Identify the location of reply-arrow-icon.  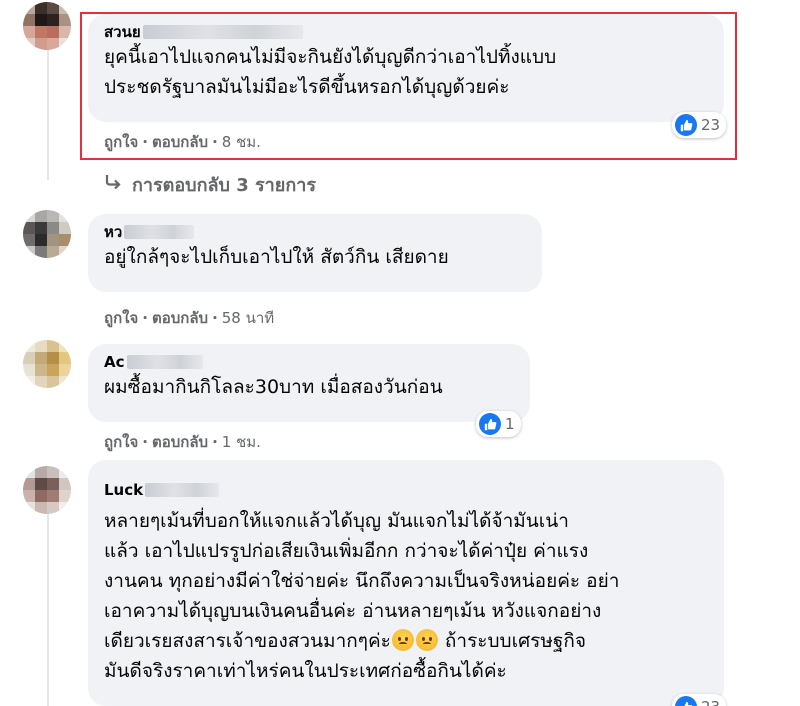
(113, 184).